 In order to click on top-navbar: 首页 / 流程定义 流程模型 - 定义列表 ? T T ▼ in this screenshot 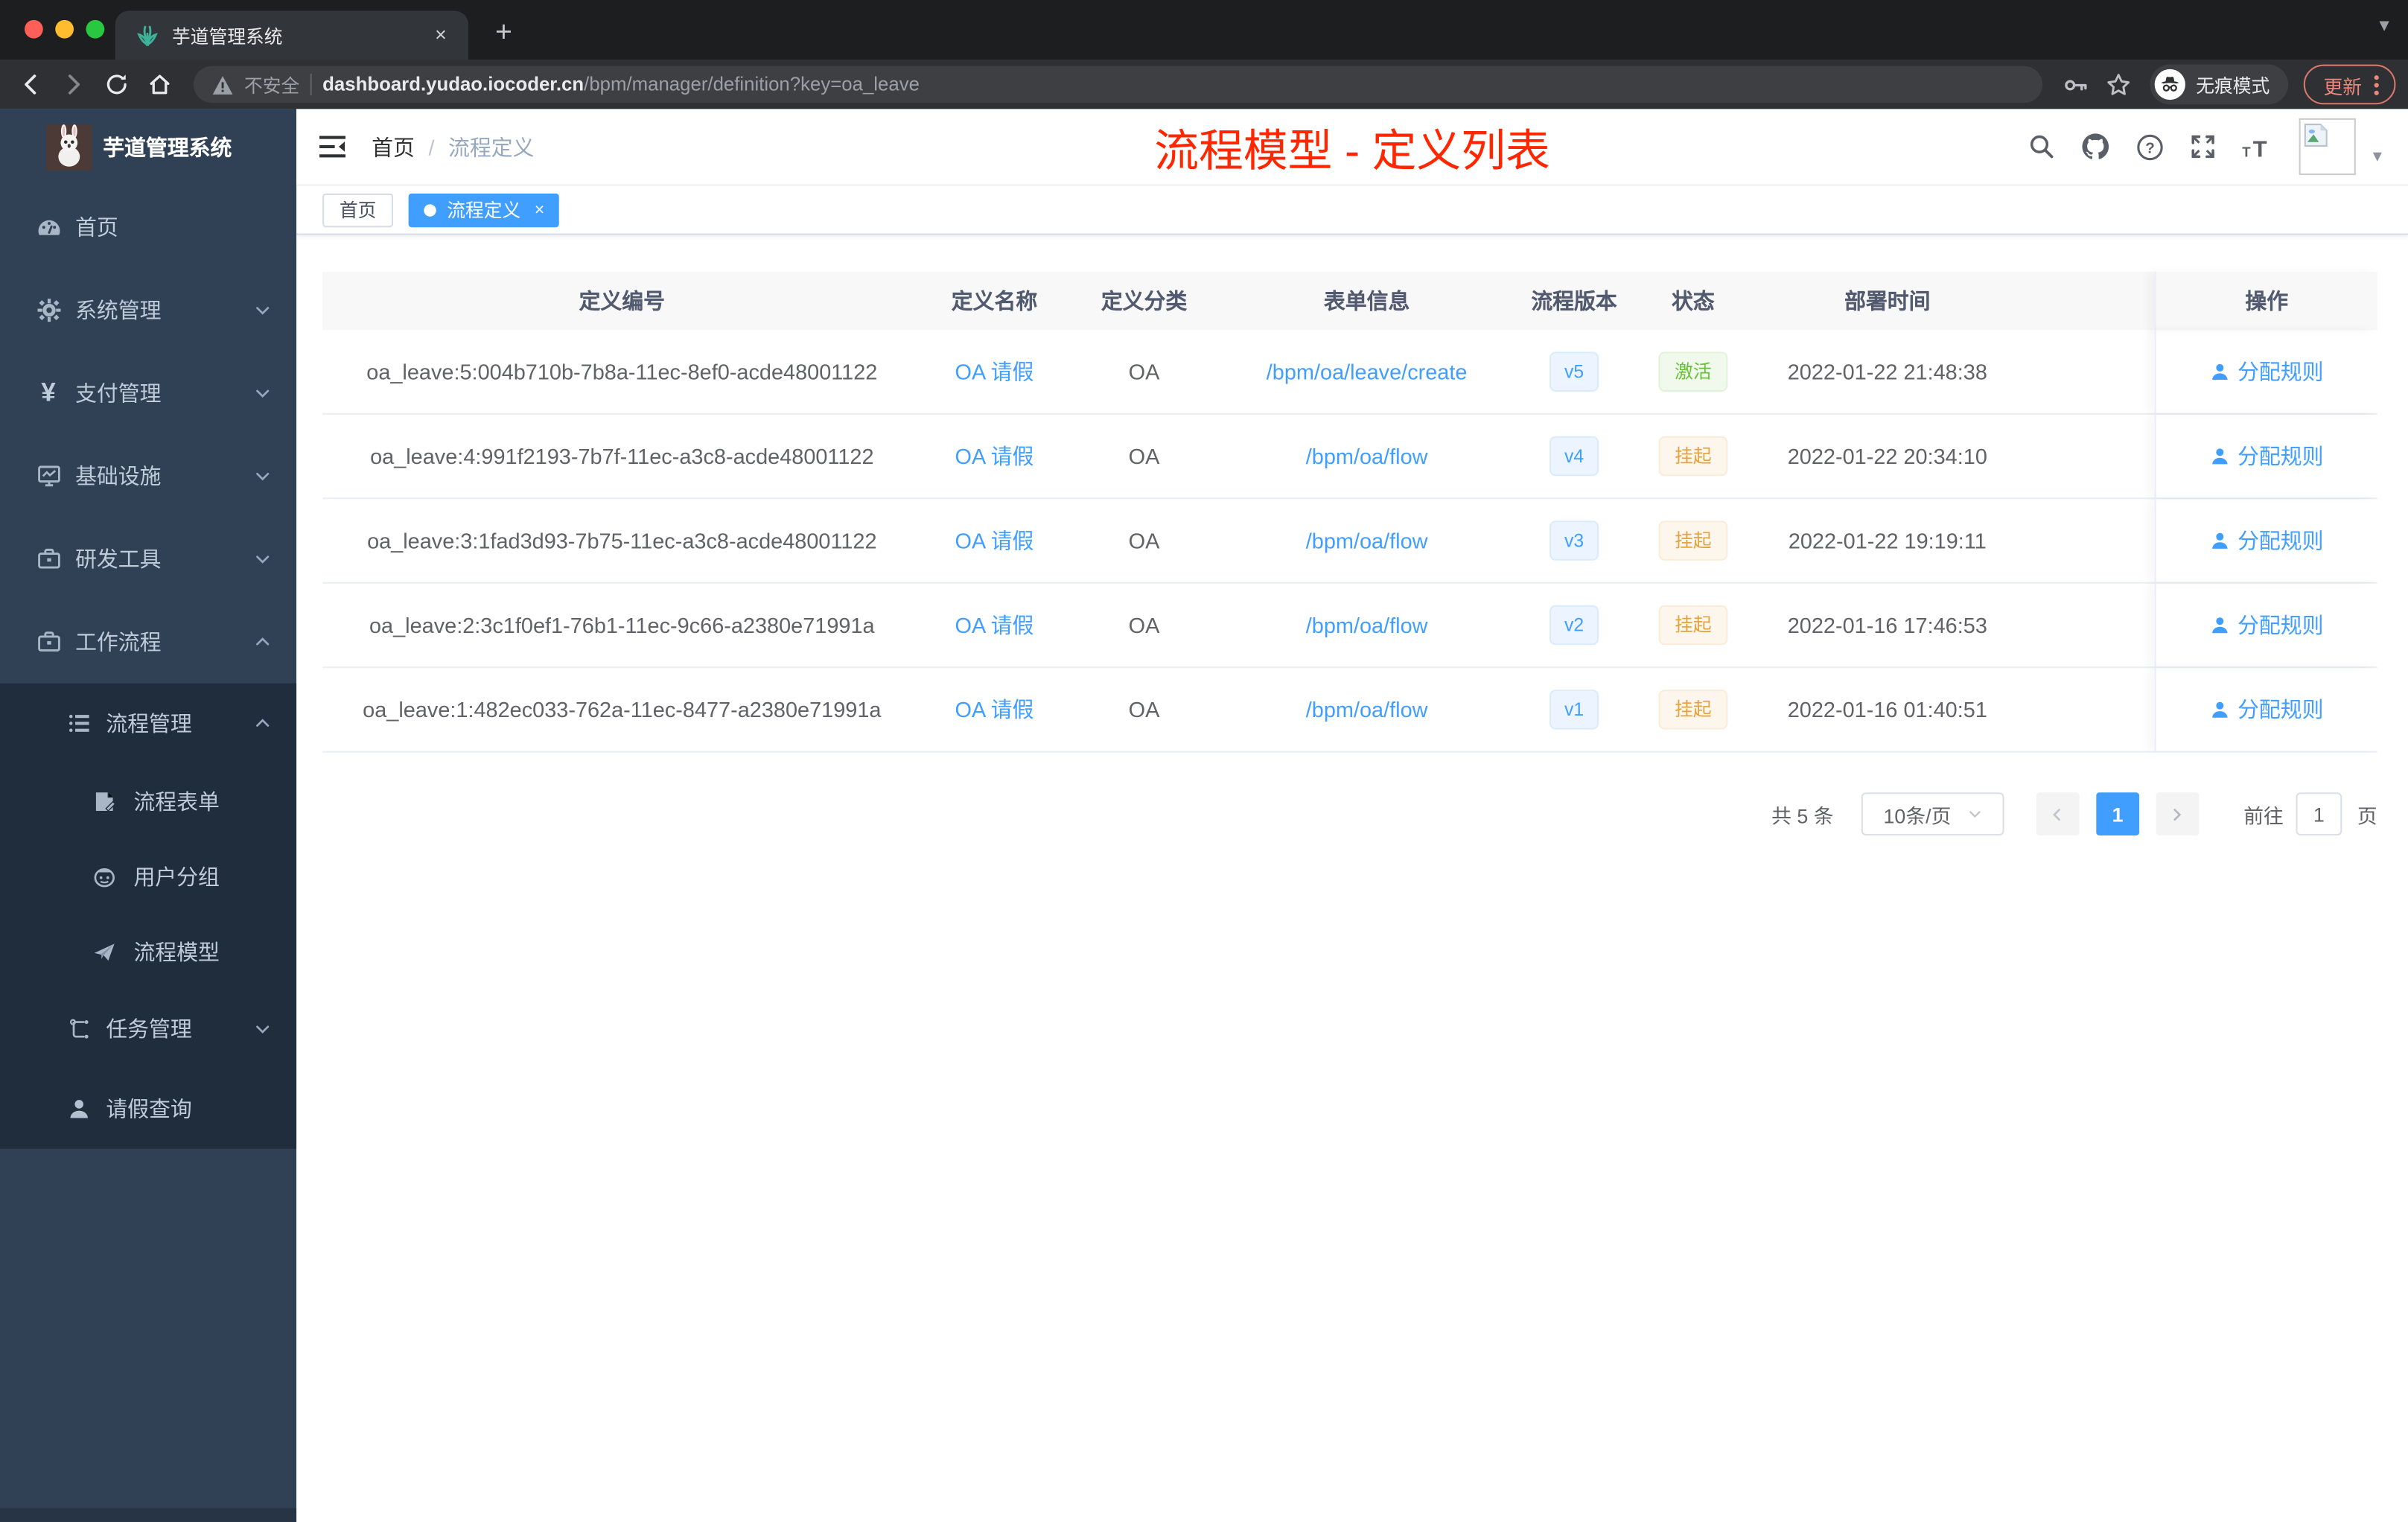, I will do `click(1352, 147)`.